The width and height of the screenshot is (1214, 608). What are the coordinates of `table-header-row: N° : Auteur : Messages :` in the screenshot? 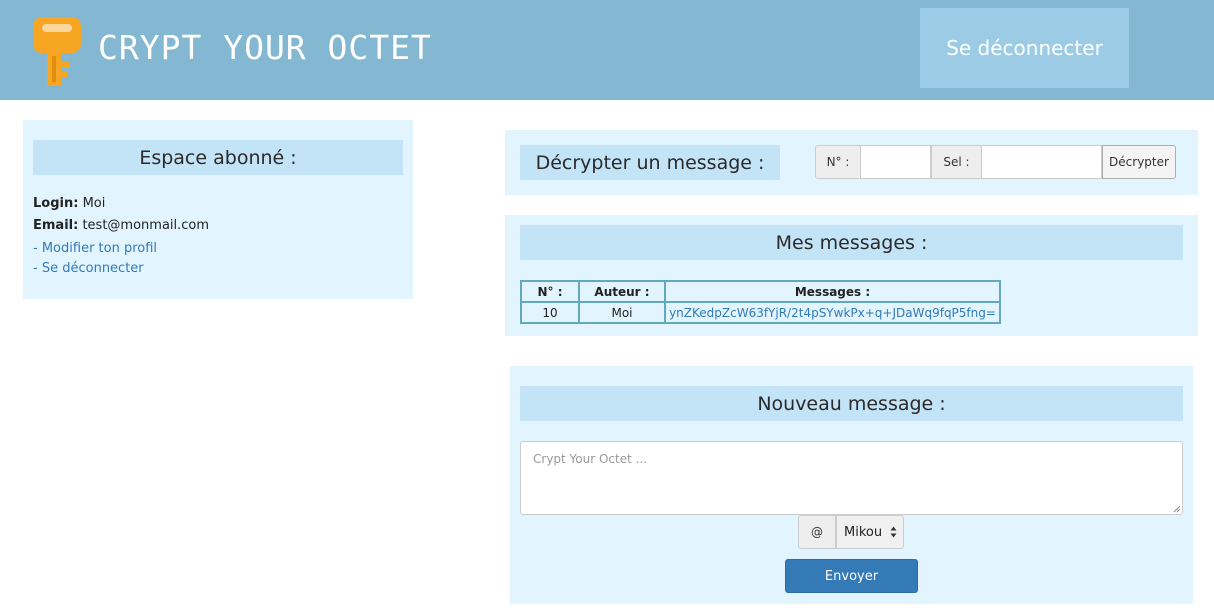 It's located at (760, 291).